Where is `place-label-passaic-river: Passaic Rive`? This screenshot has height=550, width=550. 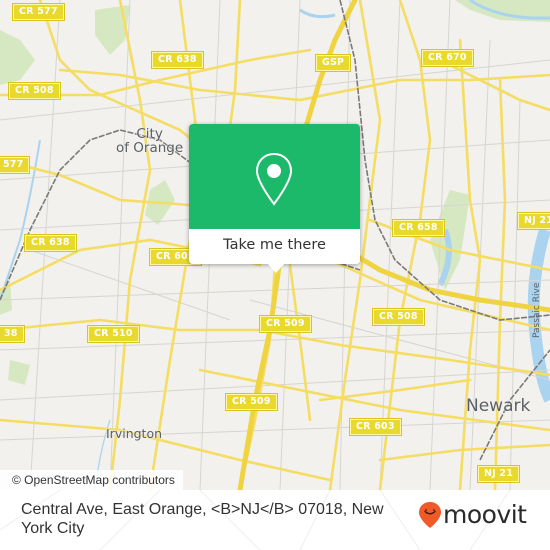 place-label-passaic-river: Passaic Rive is located at coordinates (537, 310).